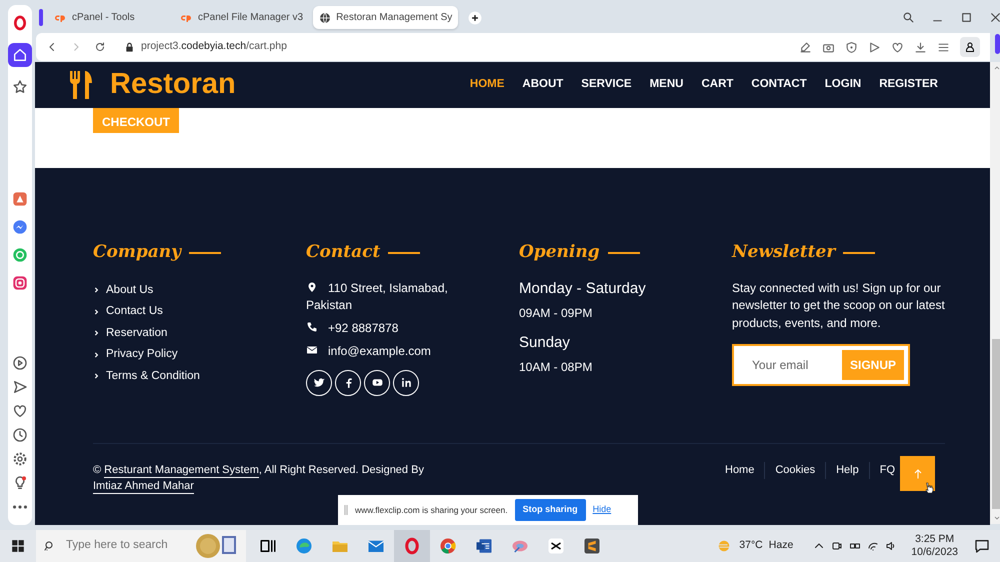  What do you see at coordinates (304, 546) in the screenshot?
I see `edge-icon` at bounding box center [304, 546].